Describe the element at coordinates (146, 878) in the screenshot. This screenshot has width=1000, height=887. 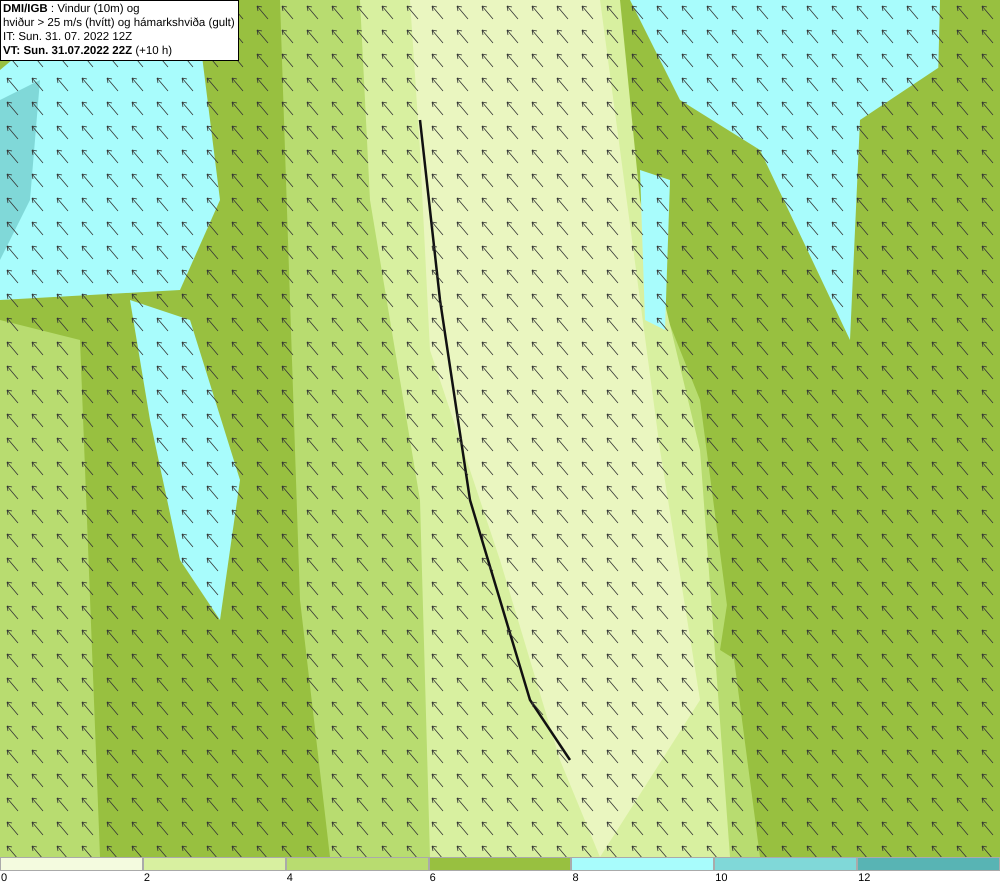
I see `legend-label: 2` at that location.